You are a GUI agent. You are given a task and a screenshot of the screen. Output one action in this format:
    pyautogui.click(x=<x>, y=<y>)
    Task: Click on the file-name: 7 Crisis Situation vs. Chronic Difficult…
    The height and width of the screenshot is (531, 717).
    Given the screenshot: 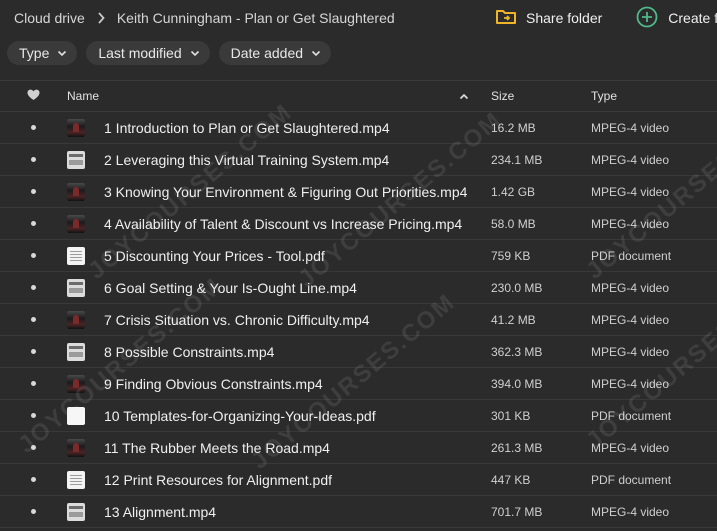 What is the action you would take?
    pyautogui.click(x=237, y=320)
    